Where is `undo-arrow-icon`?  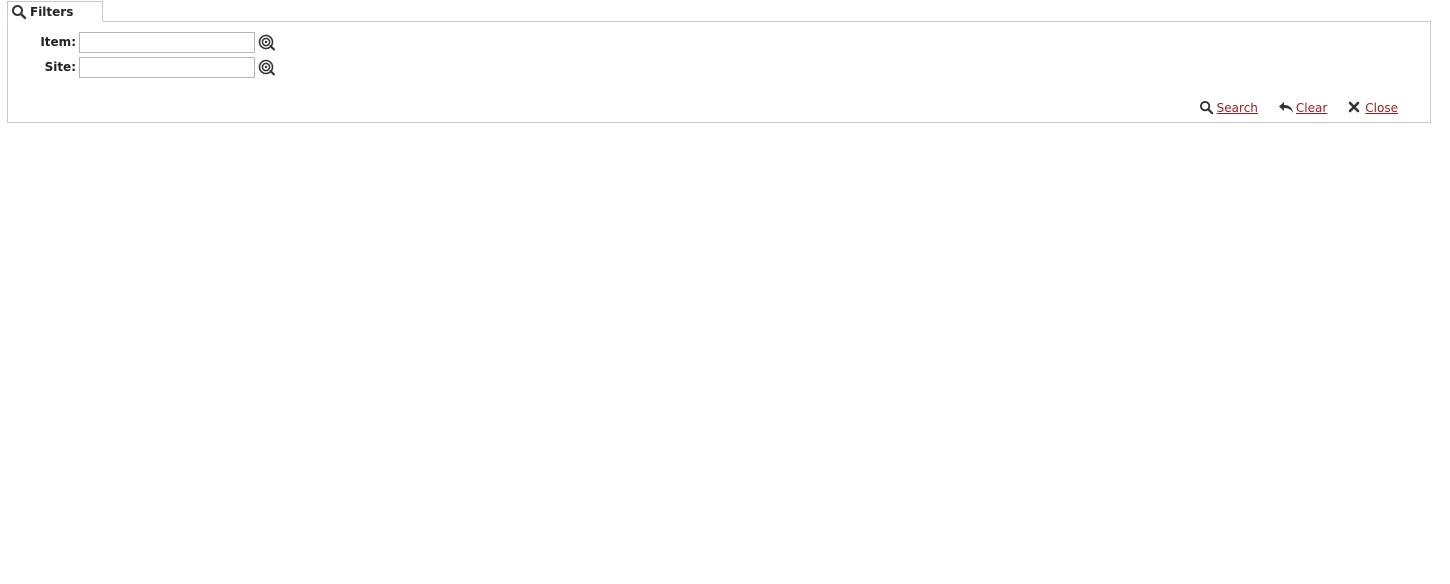 undo-arrow-icon is located at coordinates (1285, 107).